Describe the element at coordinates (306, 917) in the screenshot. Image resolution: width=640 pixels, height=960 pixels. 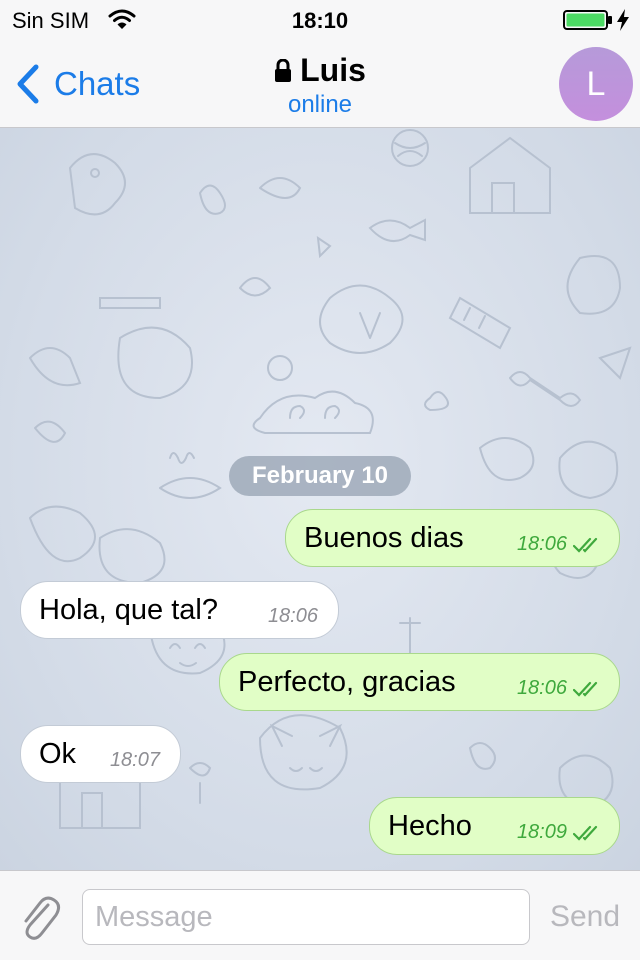
I see `message-input` at that location.